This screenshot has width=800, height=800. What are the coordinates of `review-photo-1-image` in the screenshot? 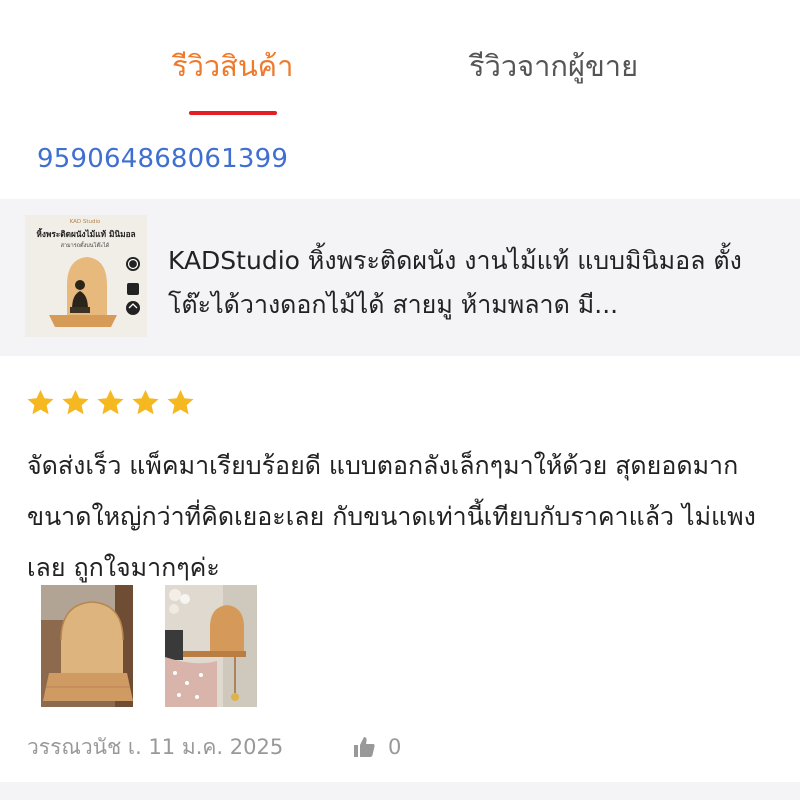 It's located at (87, 646).